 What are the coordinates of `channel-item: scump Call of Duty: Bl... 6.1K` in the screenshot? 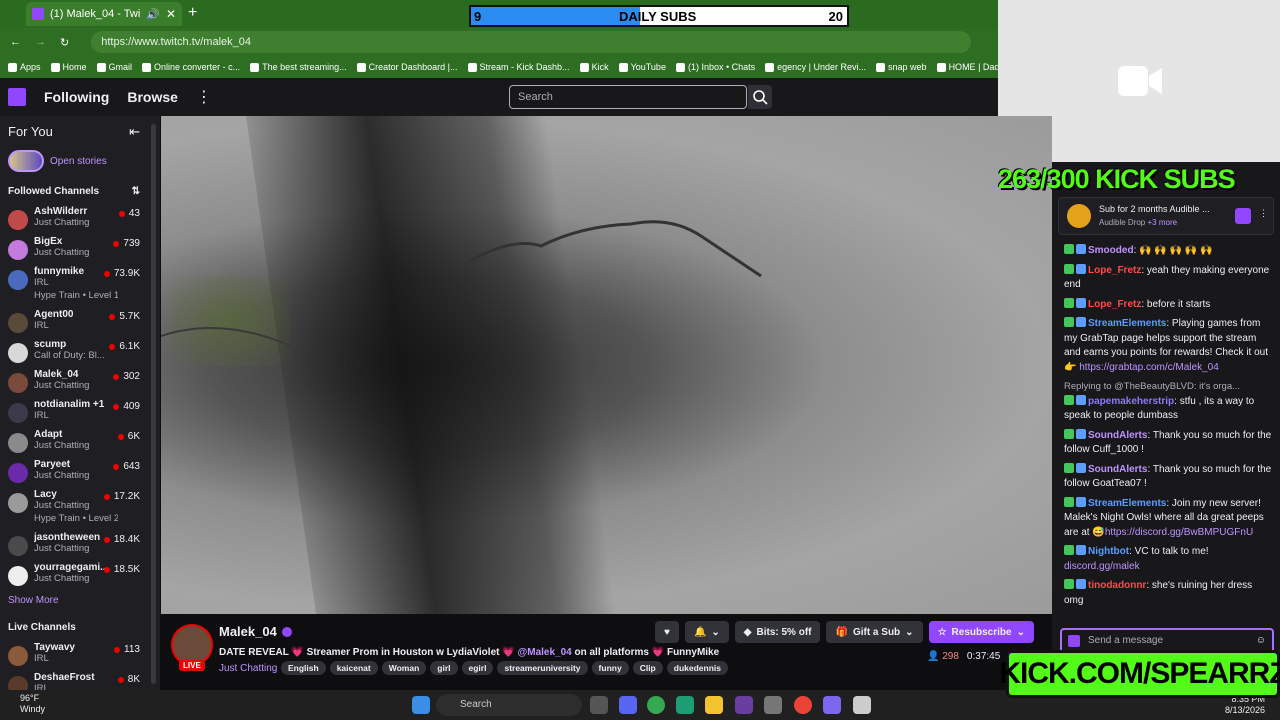 It's located at (80, 351).